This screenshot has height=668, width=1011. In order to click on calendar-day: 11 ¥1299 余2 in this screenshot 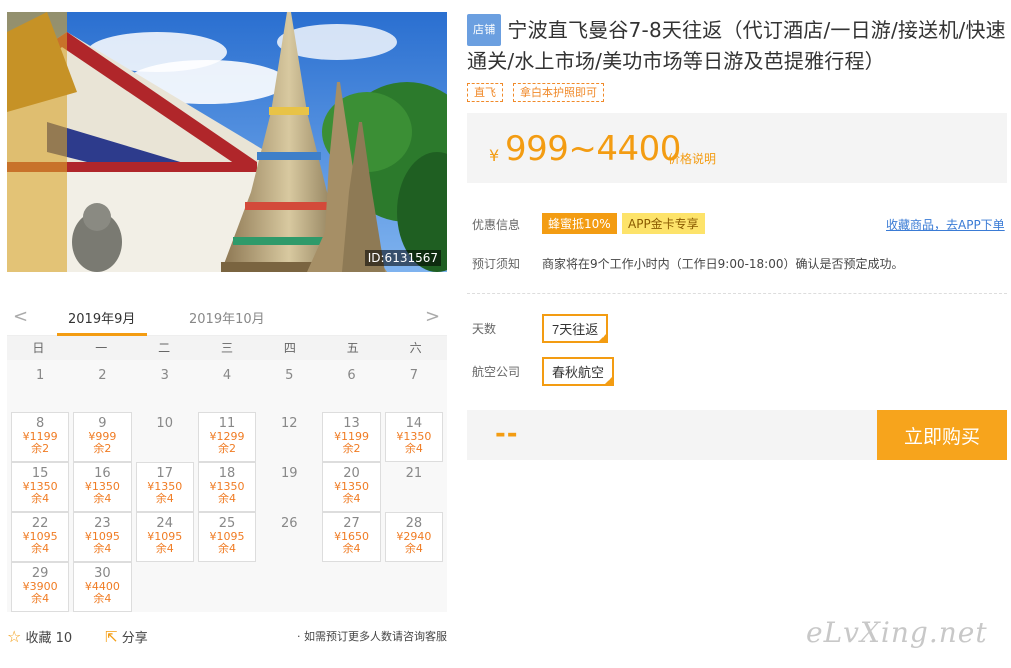, I will do `click(227, 437)`.